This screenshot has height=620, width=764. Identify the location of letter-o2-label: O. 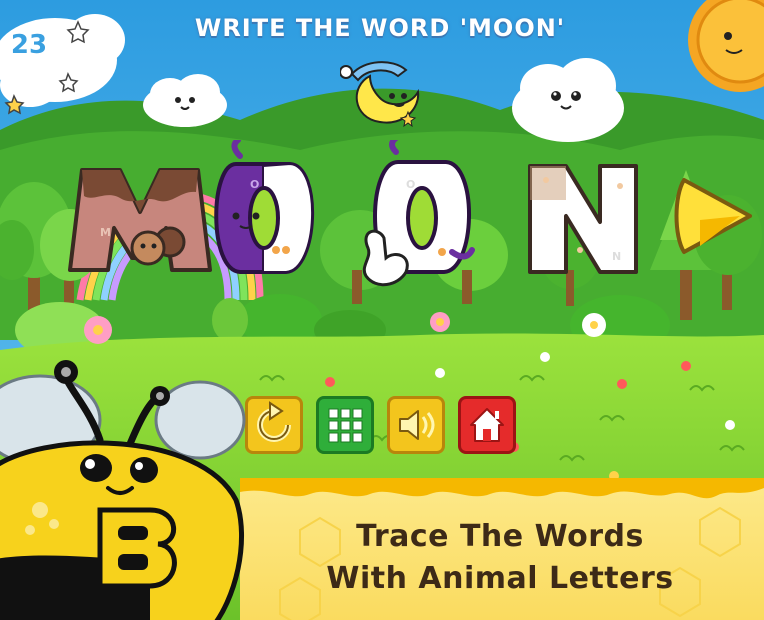
(410, 184).